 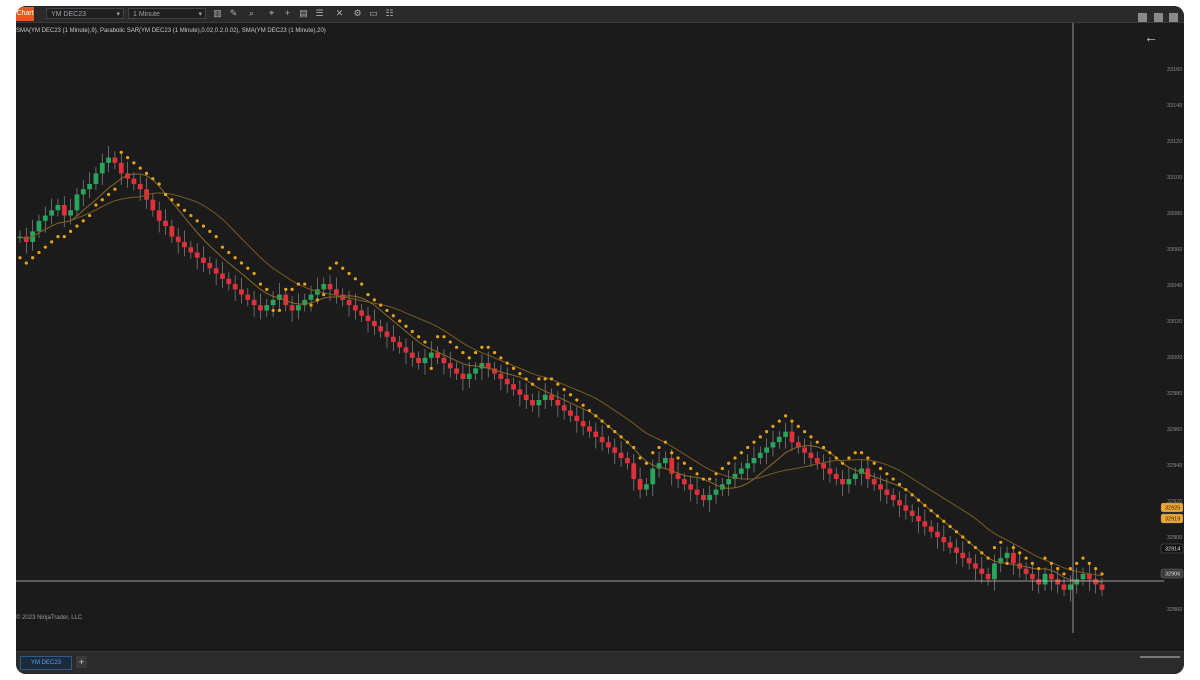 I want to click on window-icon, so click(x=1173, y=17).